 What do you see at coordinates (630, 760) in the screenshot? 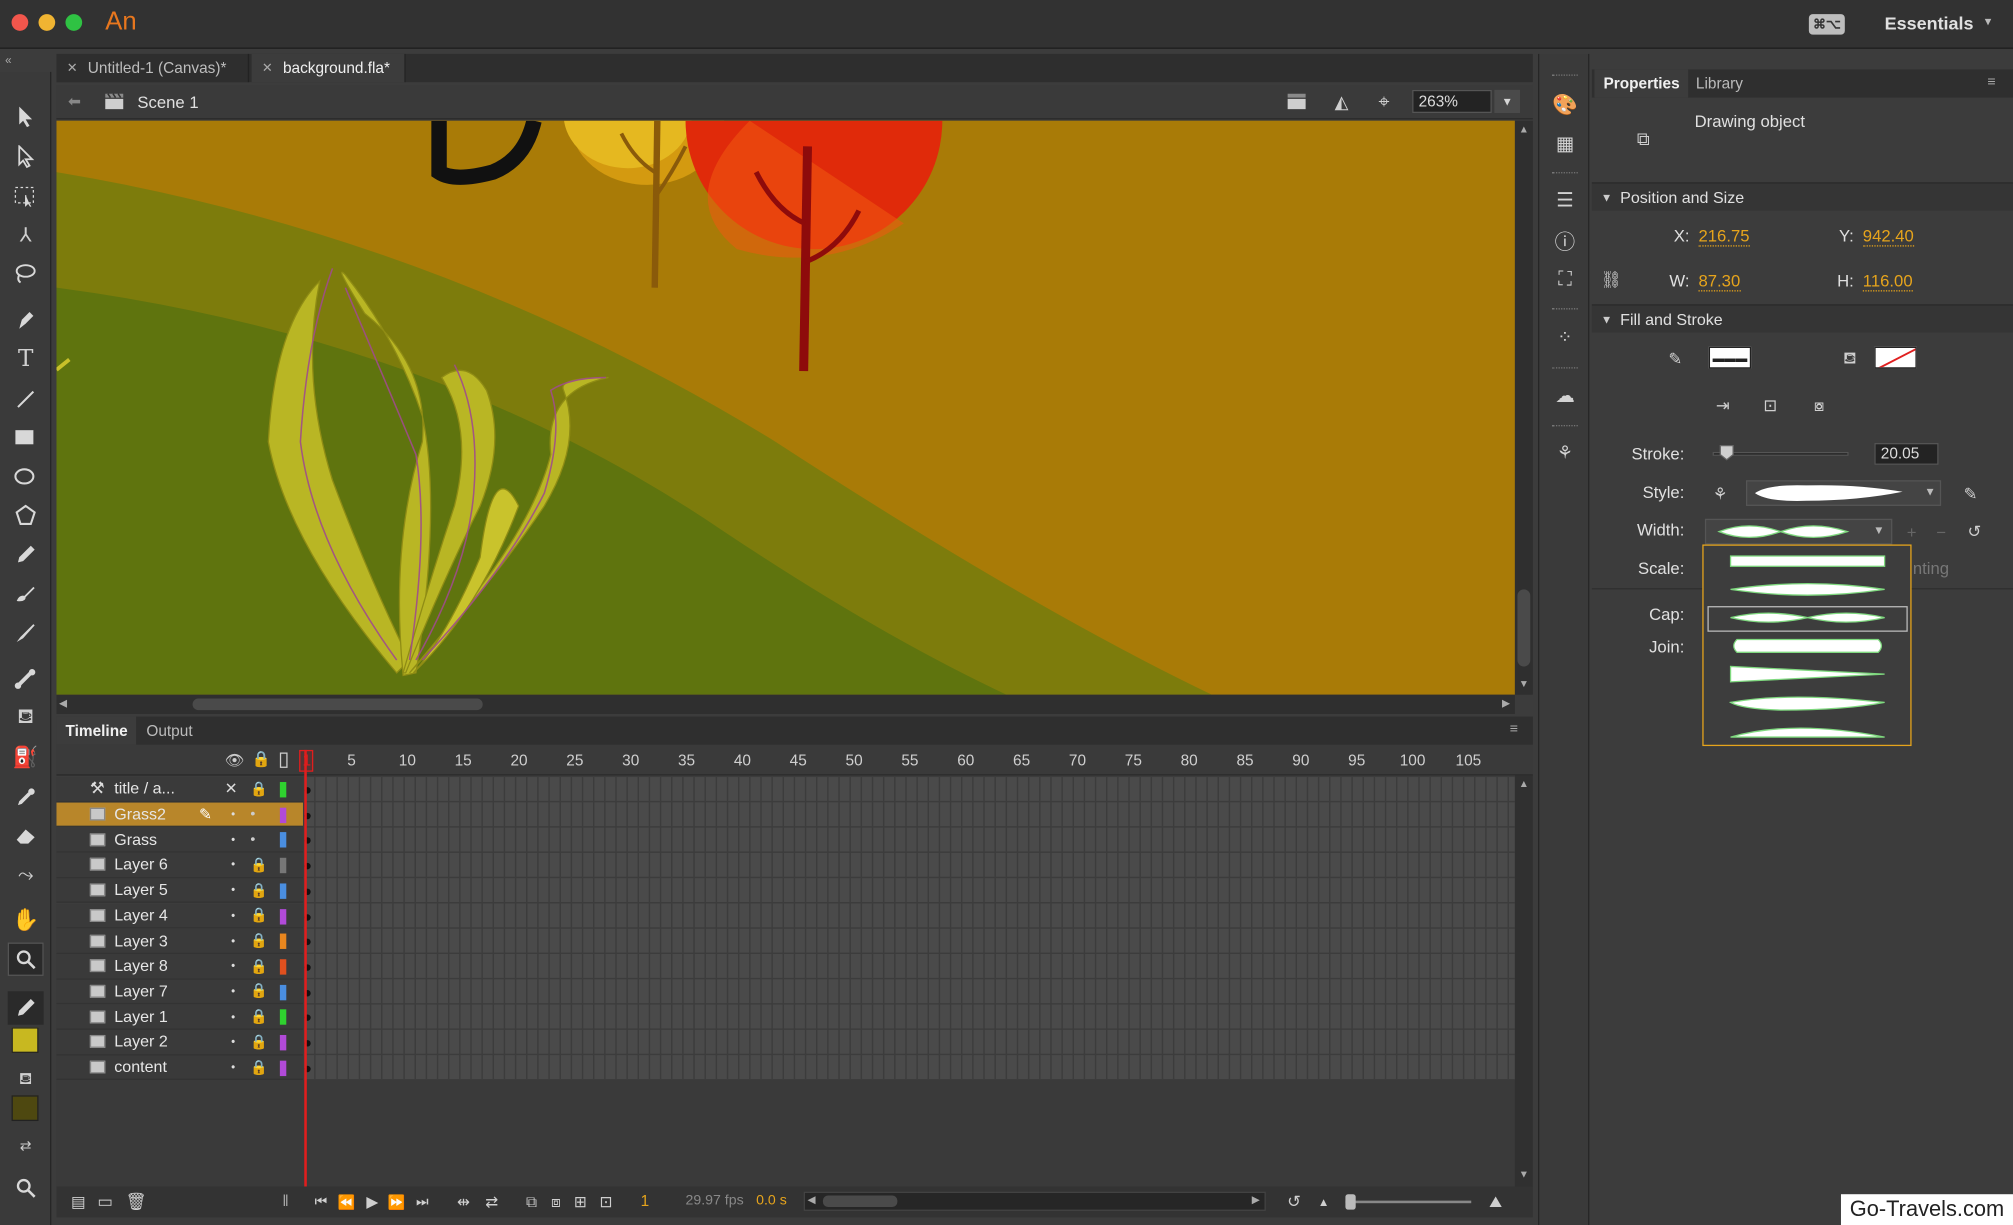
I see `frame-number: 30` at bounding box center [630, 760].